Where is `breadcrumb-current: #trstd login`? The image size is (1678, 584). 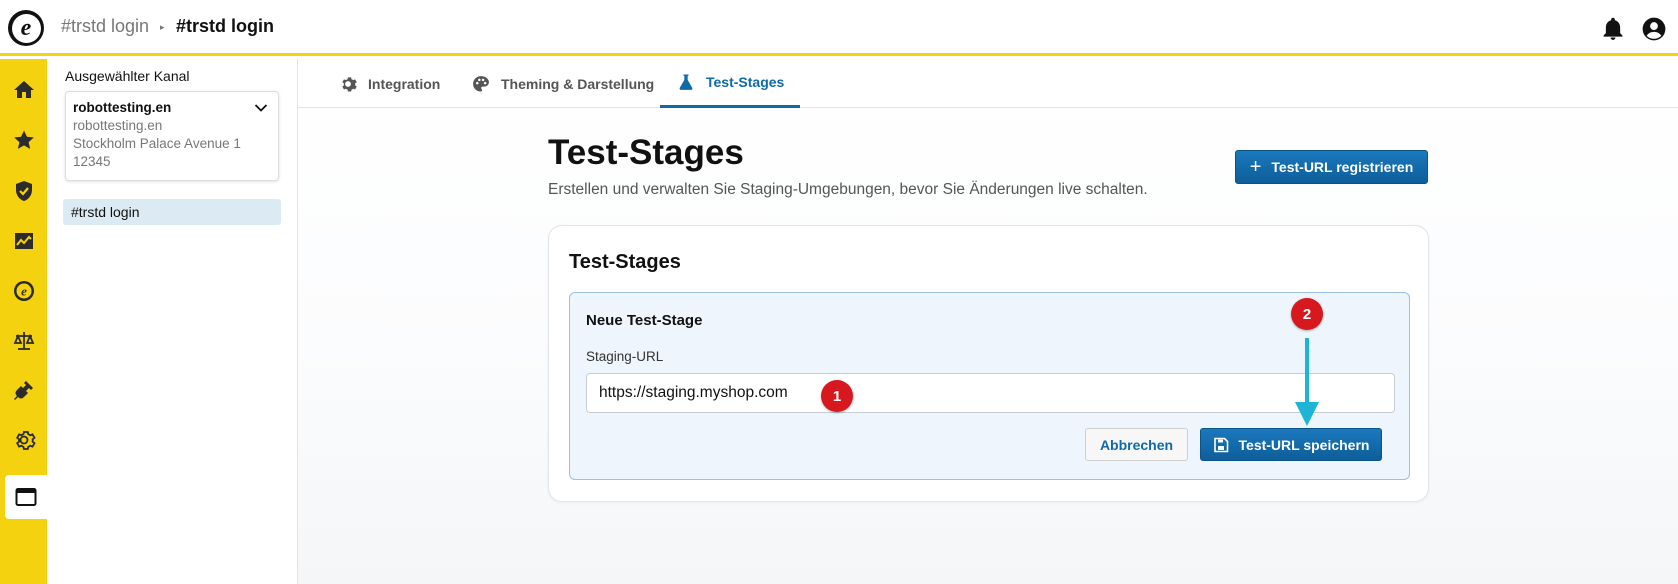
breadcrumb-current: #trstd login is located at coordinates (225, 26).